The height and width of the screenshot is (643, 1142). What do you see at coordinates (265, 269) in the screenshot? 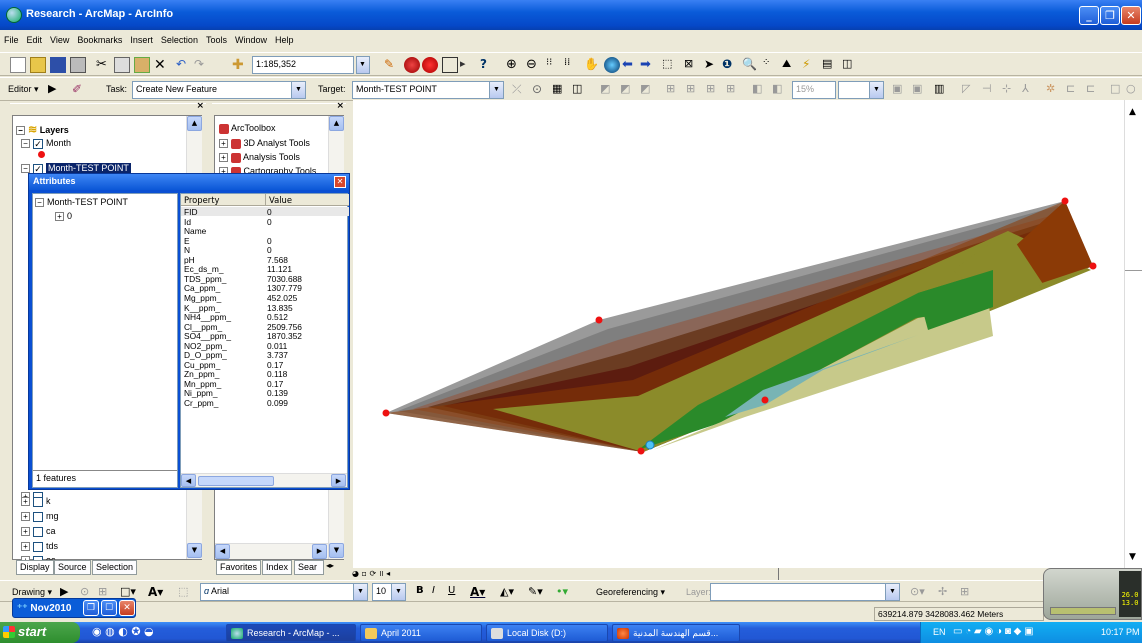
I see `attr-row: Ec_ds_m_ 11.121` at bounding box center [265, 269].